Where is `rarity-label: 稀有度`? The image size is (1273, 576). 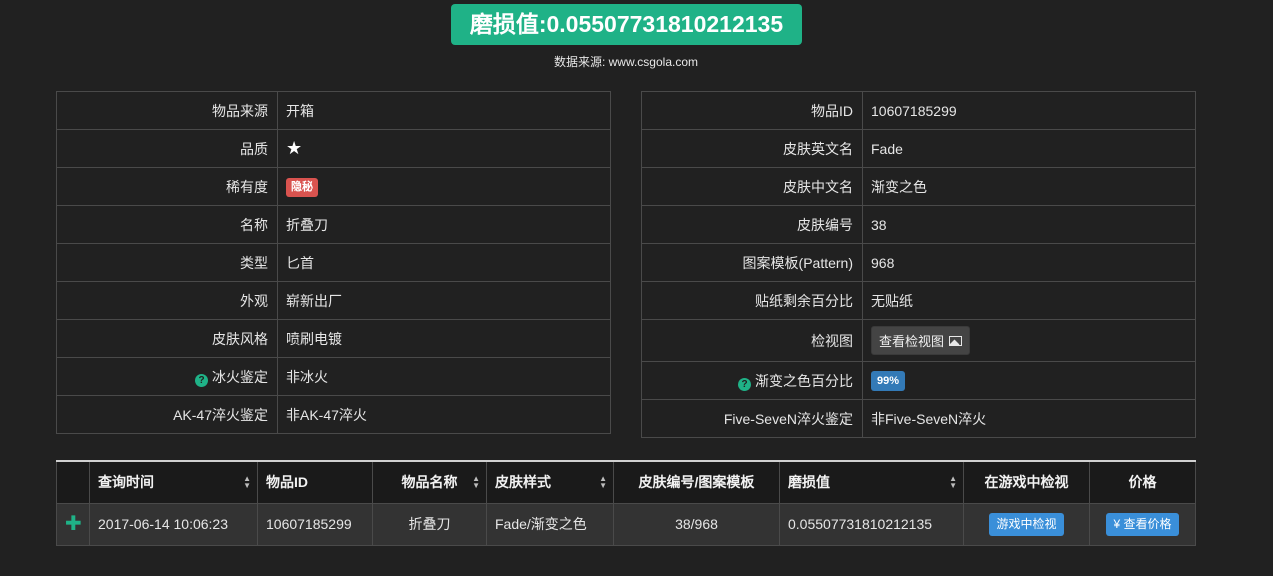
rarity-label: 稀有度 is located at coordinates (167, 186).